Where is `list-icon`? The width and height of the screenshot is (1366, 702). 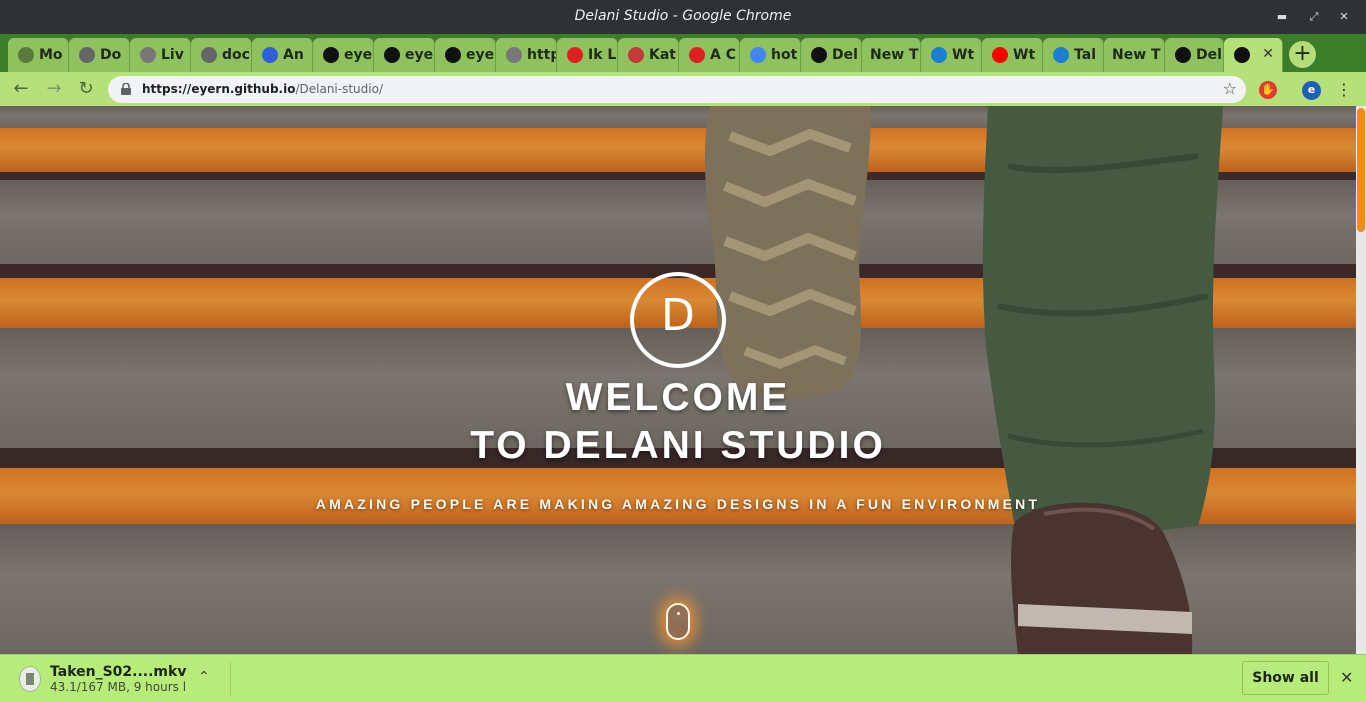 list-icon is located at coordinates (209, 55).